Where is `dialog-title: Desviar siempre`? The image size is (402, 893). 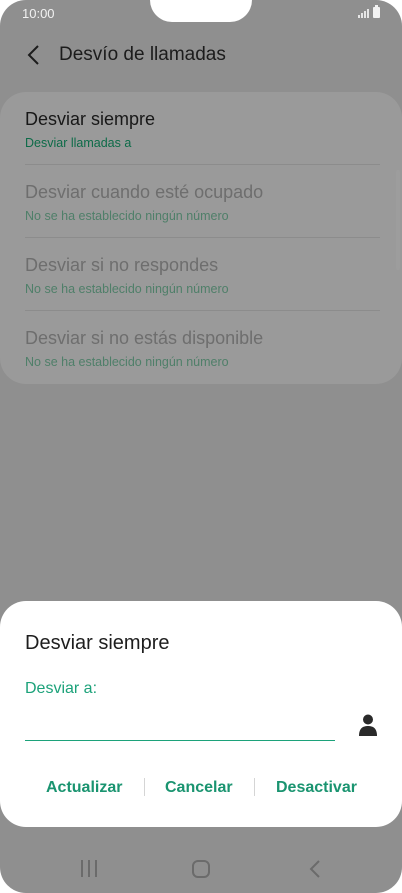
dialog-title: Desviar siempre is located at coordinates (97, 643).